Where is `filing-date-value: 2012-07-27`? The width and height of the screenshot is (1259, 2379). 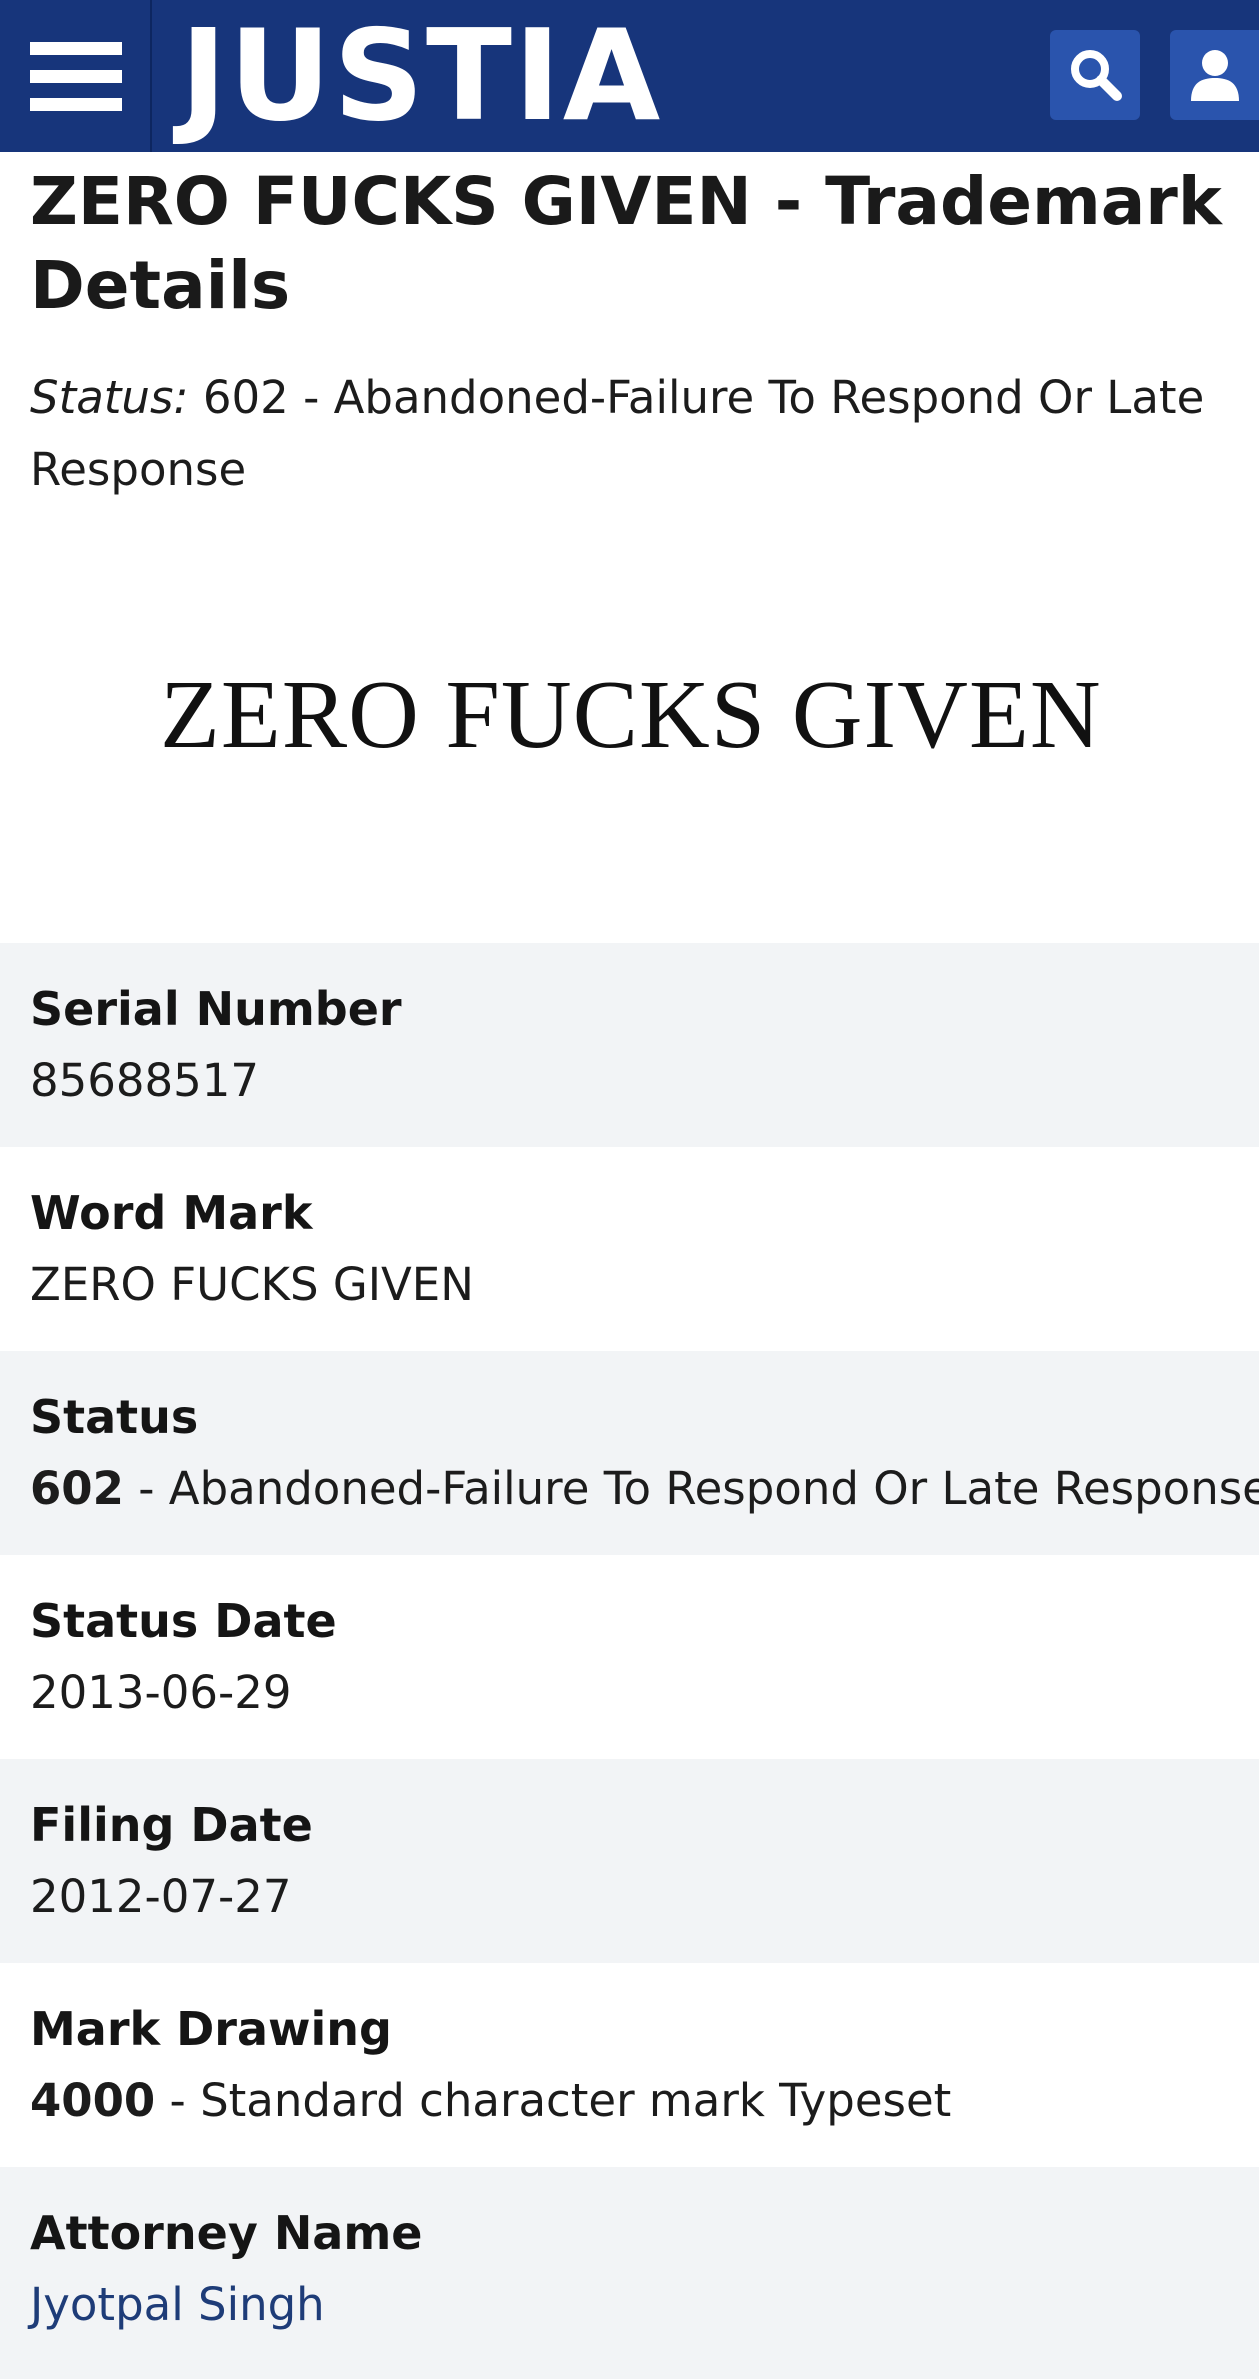
filing-date-value: 2012-07-27 is located at coordinates (161, 1896).